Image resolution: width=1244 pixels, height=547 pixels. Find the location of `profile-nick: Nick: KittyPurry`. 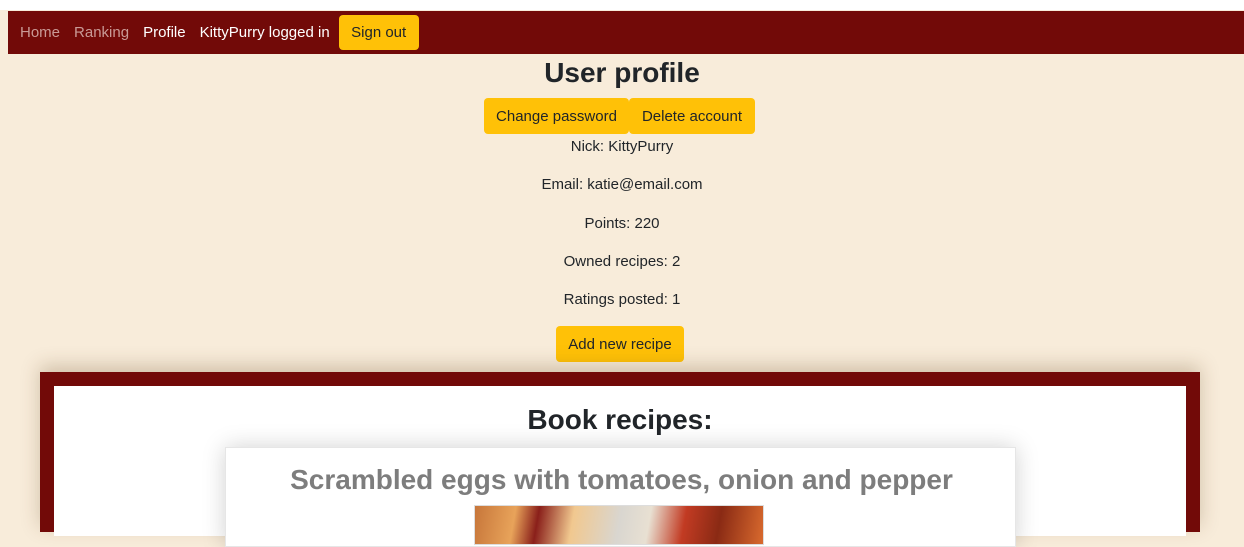

profile-nick: Nick: KittyPurry is located at coordinates (622, 146).